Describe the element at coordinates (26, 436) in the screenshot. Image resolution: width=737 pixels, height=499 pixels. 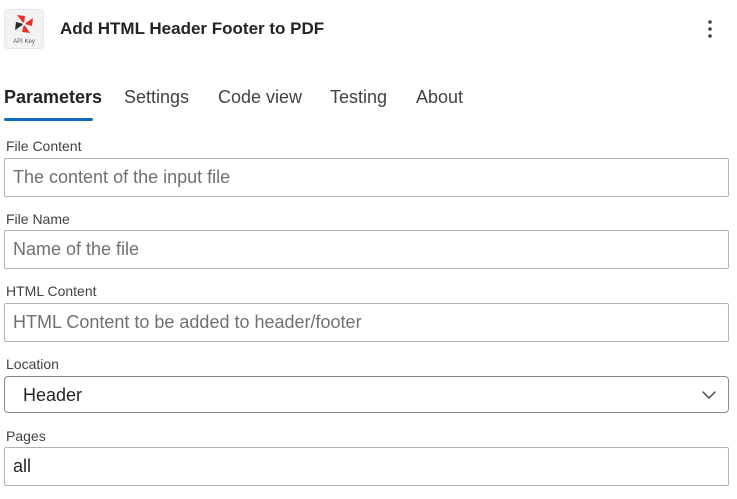
I see `pages-label: Pages` at that location.